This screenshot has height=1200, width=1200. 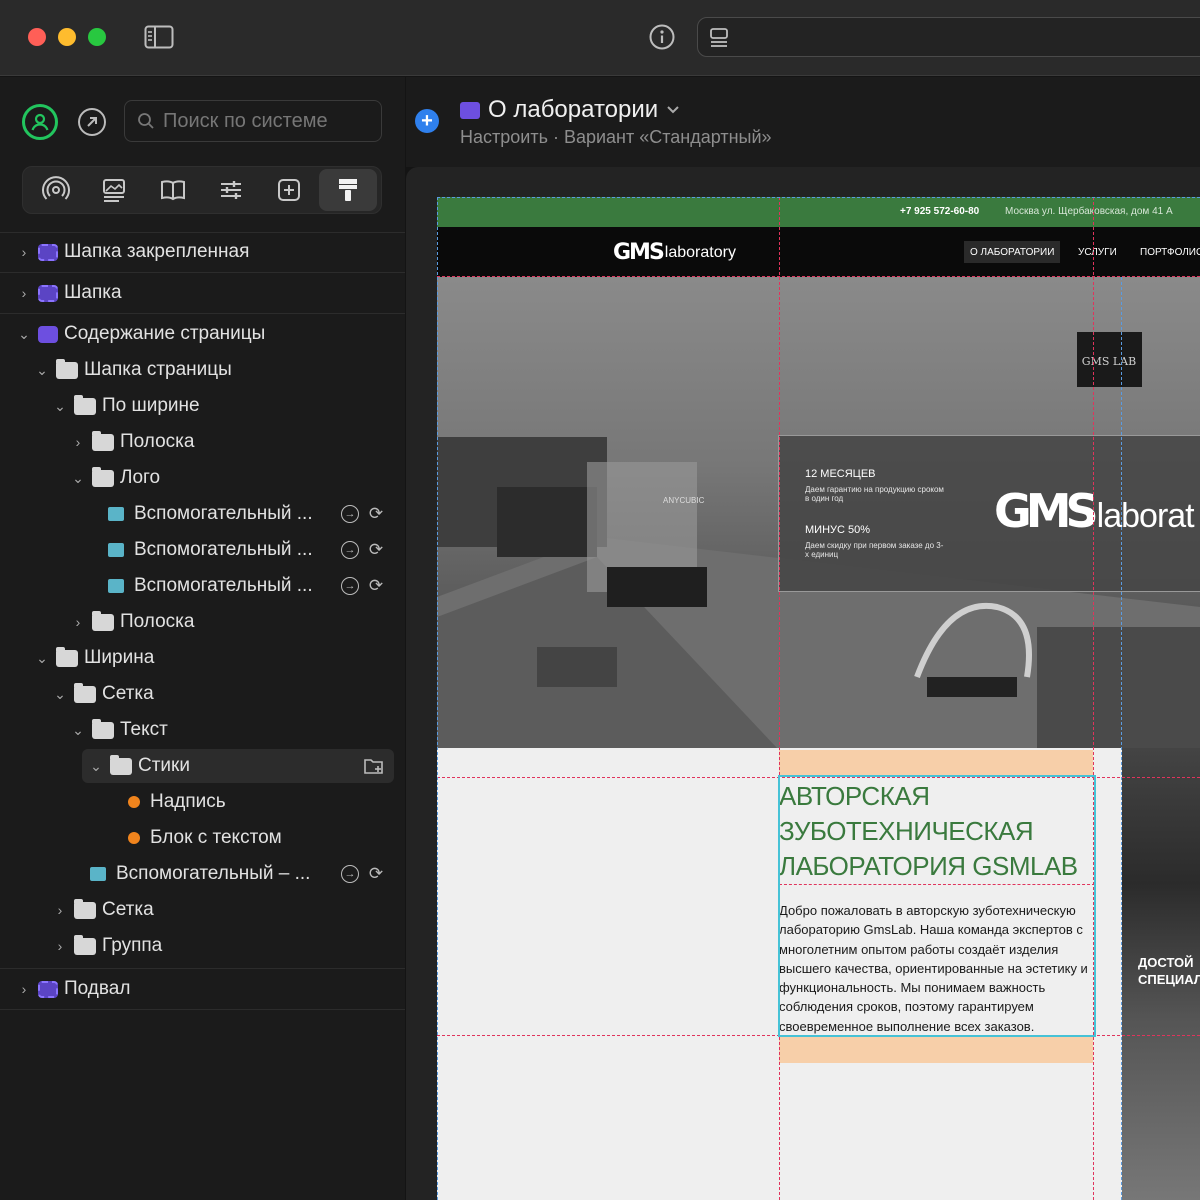 I want to click on tree-item-label: Стики, so click(x=164, y=765).